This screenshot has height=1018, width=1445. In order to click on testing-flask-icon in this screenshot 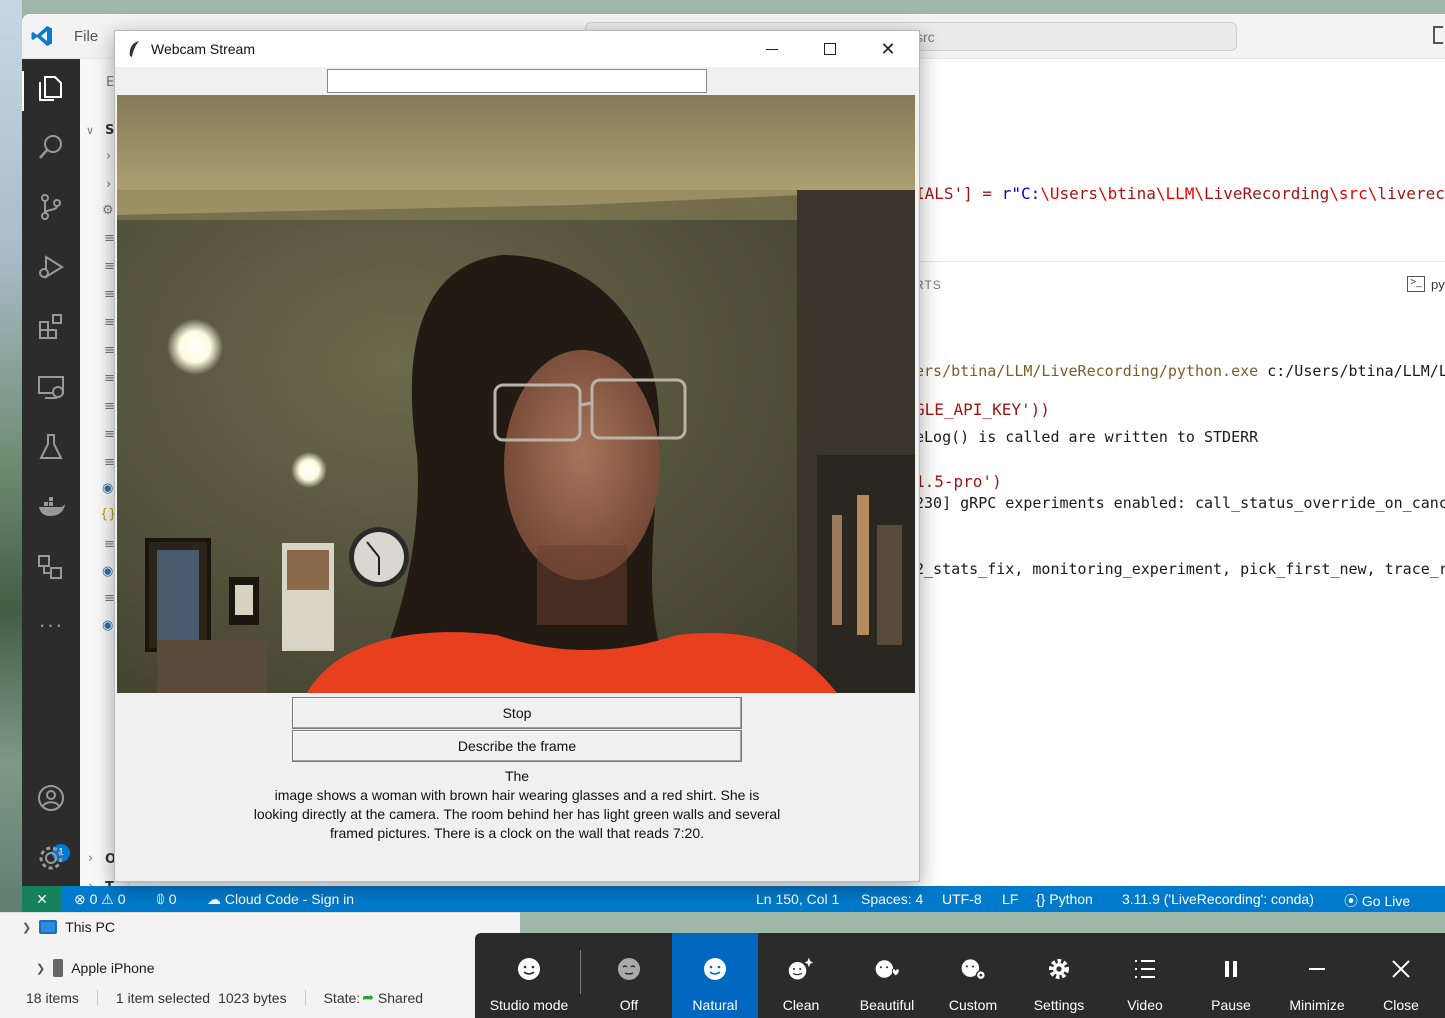, I will do `click(51, 447)`.